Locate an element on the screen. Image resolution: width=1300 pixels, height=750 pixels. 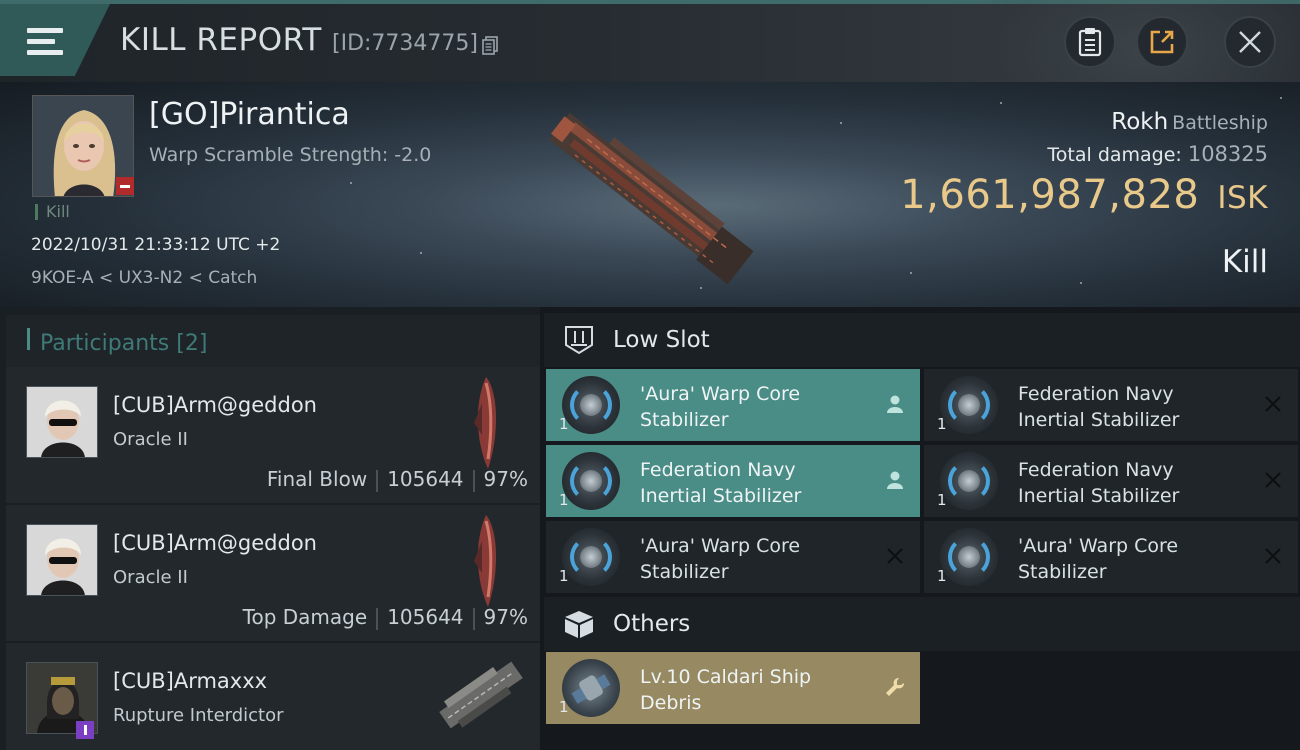
cargo-box-icon is located at coordinates (579, 624).